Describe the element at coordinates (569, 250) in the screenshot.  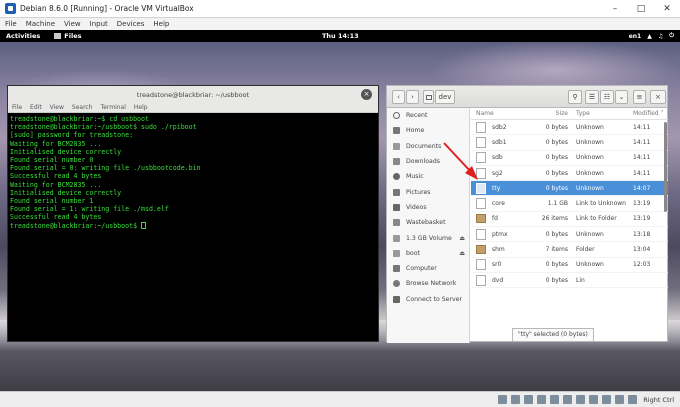
I see `table-row: shm 7 items Folder 13:04` at that location.